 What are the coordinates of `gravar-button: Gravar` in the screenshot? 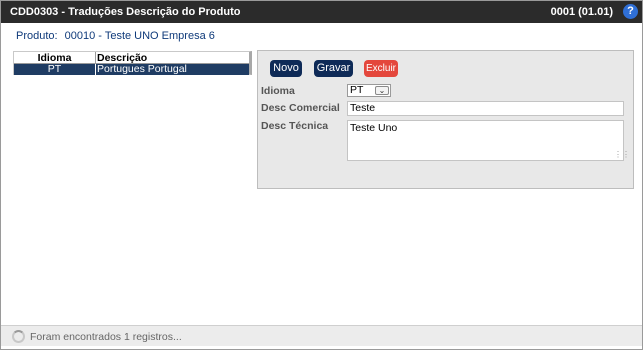 It's located at (333, 68).